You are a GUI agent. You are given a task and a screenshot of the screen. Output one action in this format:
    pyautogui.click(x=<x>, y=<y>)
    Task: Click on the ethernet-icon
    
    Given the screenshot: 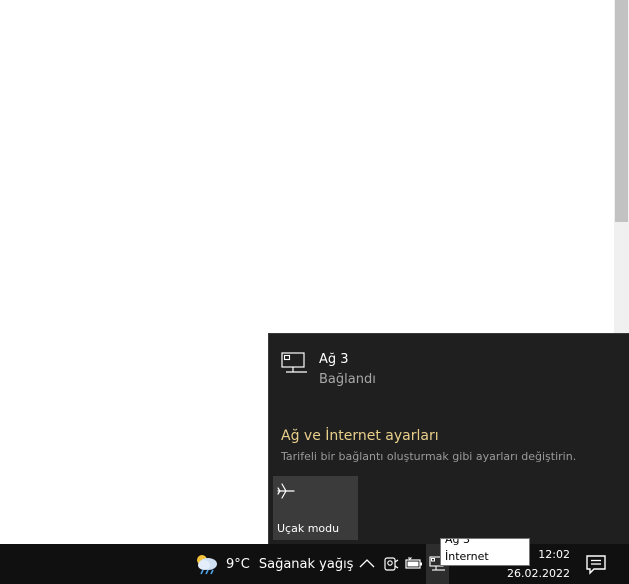 What is the action you would take?
    pyautogui.click(x=294, y=362)
    